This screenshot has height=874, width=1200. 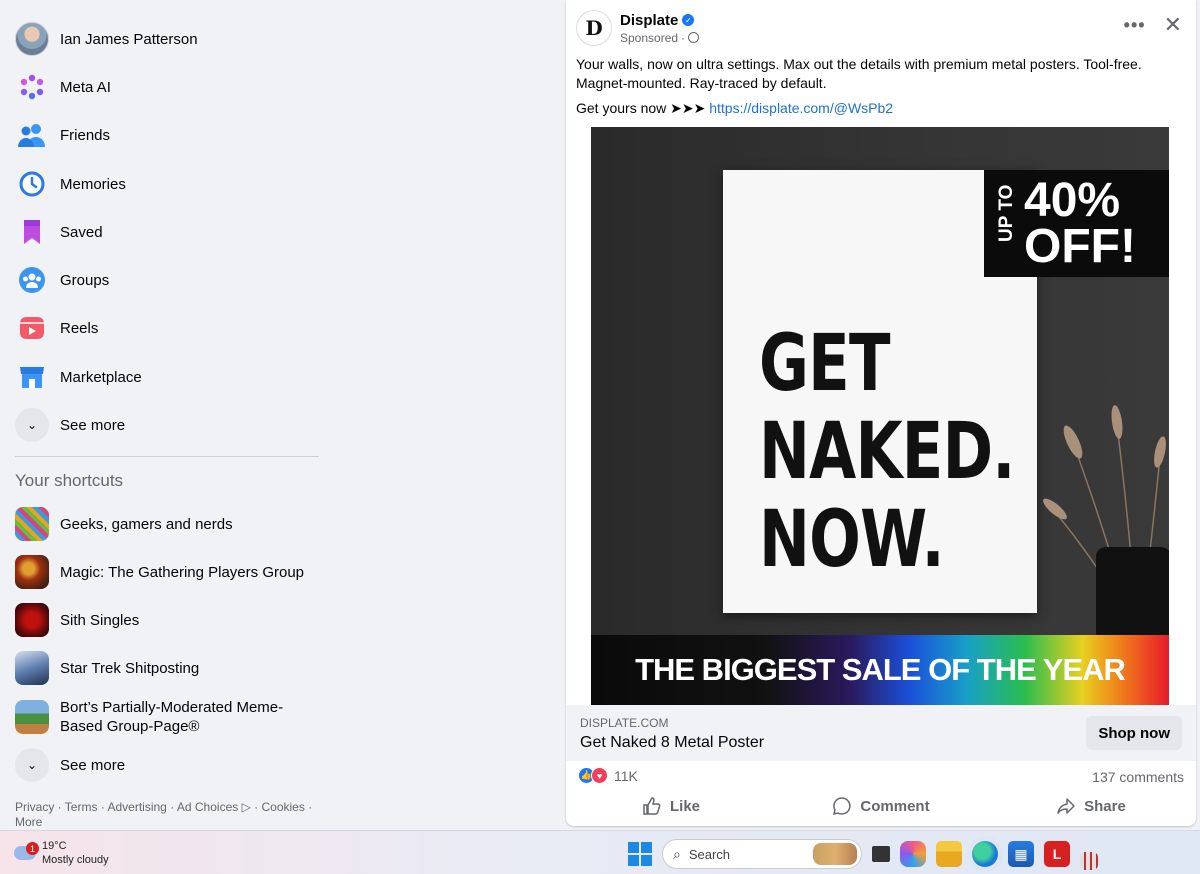 What do you see at coordinates (1173, 25) in the screenshot?
I see `close-icon: ✕` at bounding box center [1173, 25].